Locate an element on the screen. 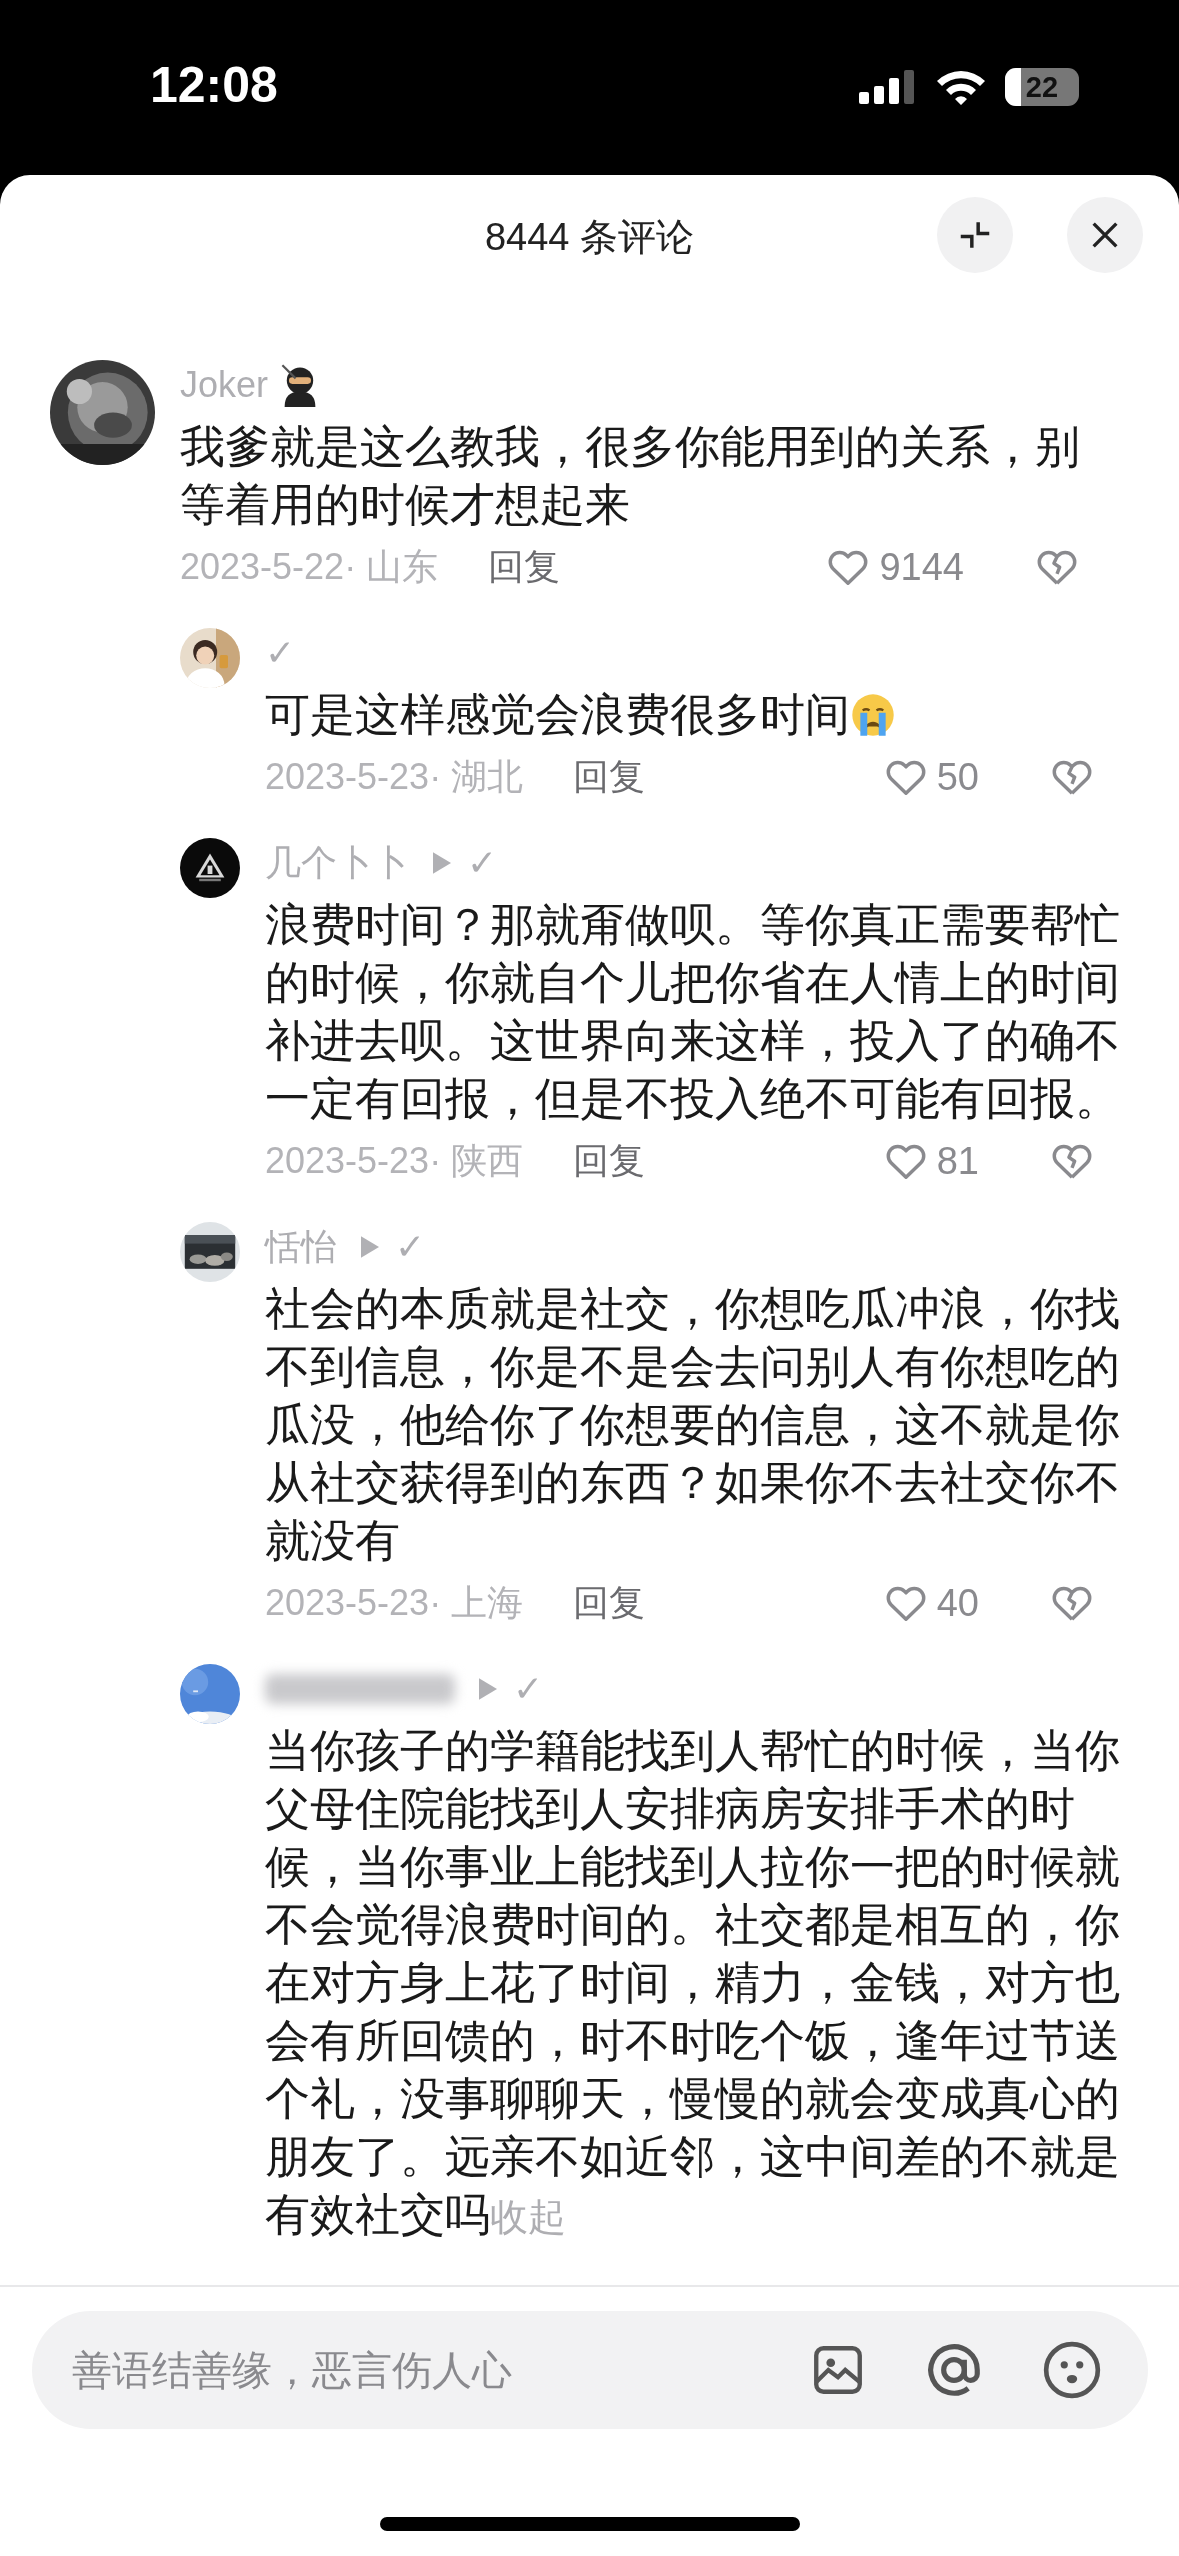  comment-date: 2023-5-23· 陕西 is located at coordinates (394, 1160).